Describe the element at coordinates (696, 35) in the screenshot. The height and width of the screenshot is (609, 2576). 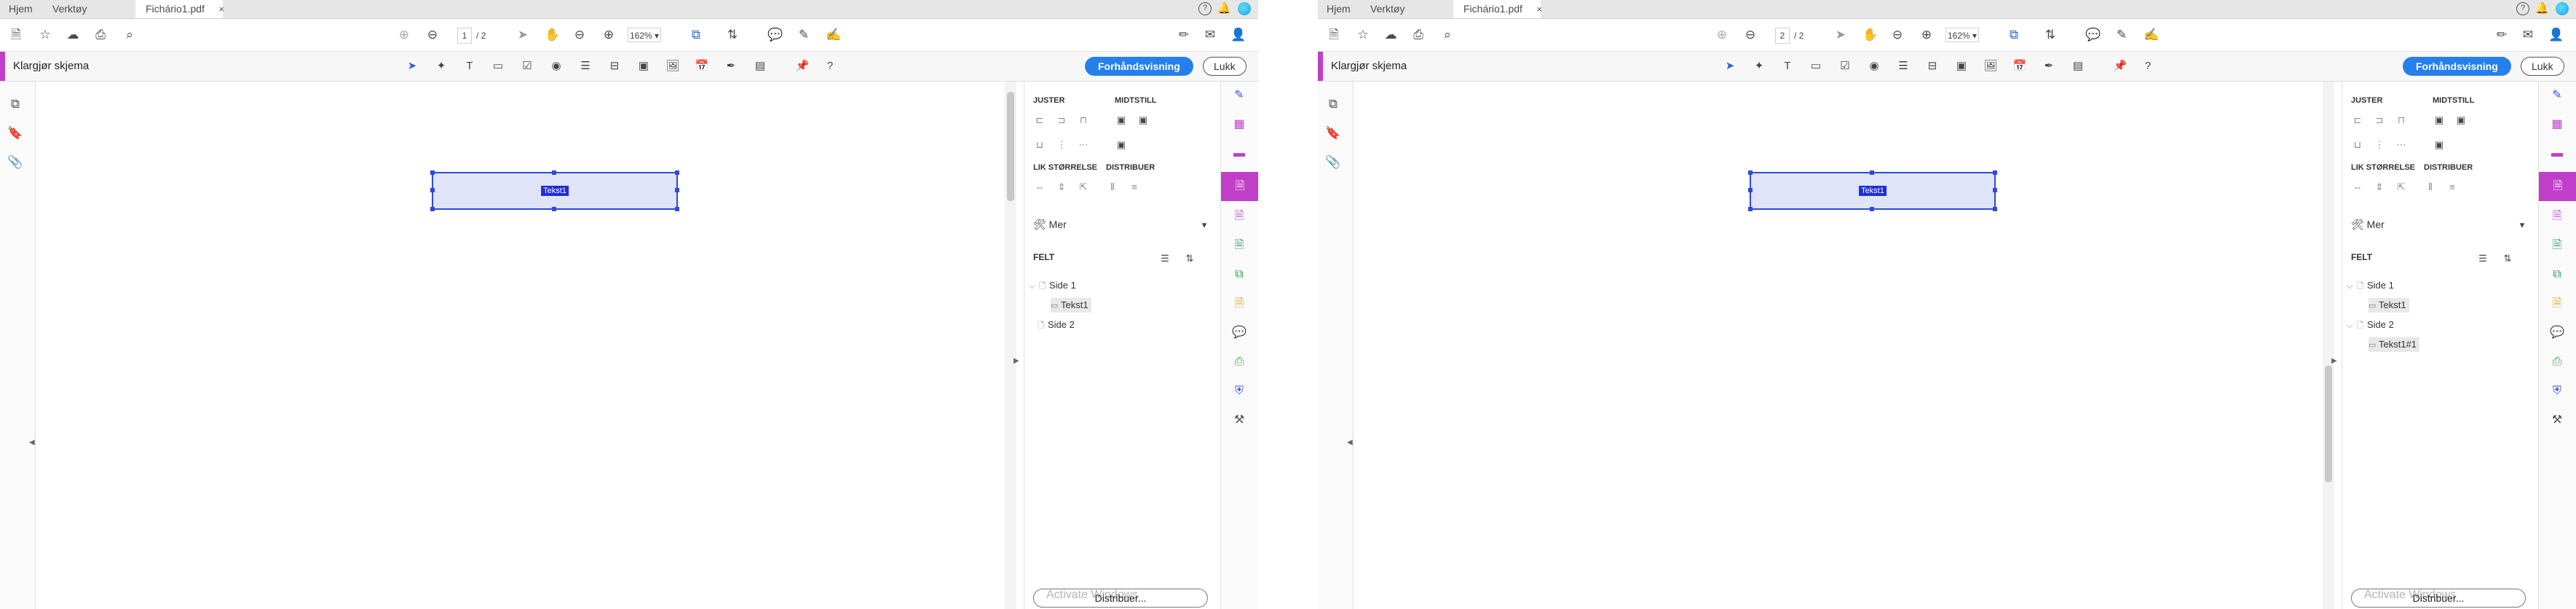
I see `fit-page-icon: ⧉` at that location.